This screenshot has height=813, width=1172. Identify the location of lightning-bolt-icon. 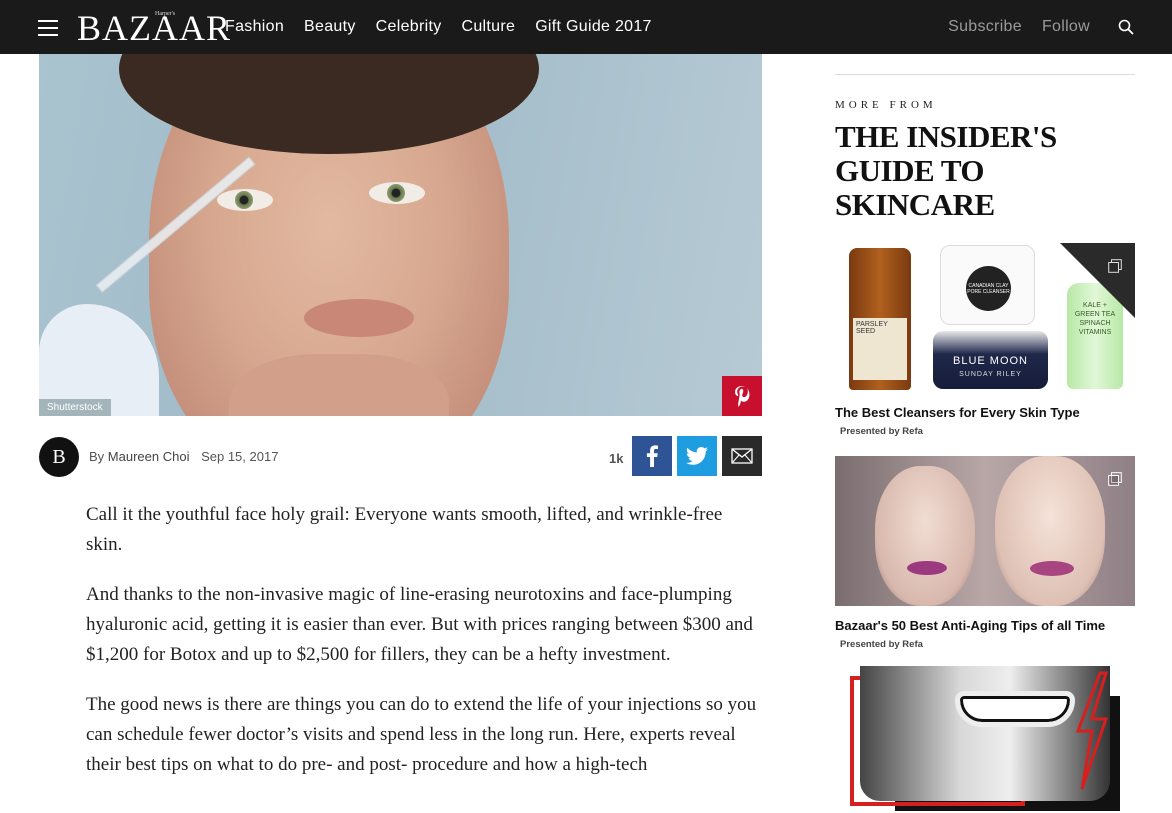
(1092, 730).